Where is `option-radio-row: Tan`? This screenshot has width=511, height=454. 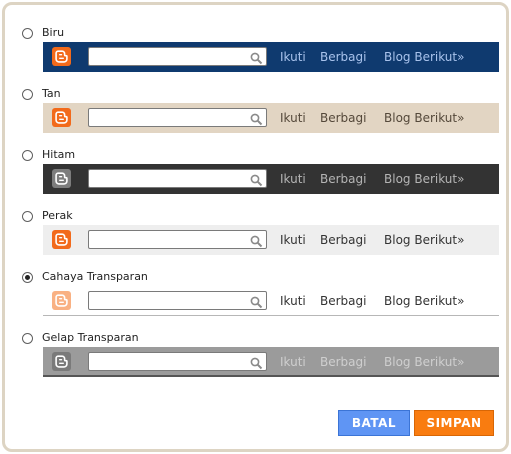 option-radio-row: Tan is located at coordinates (41, 94).